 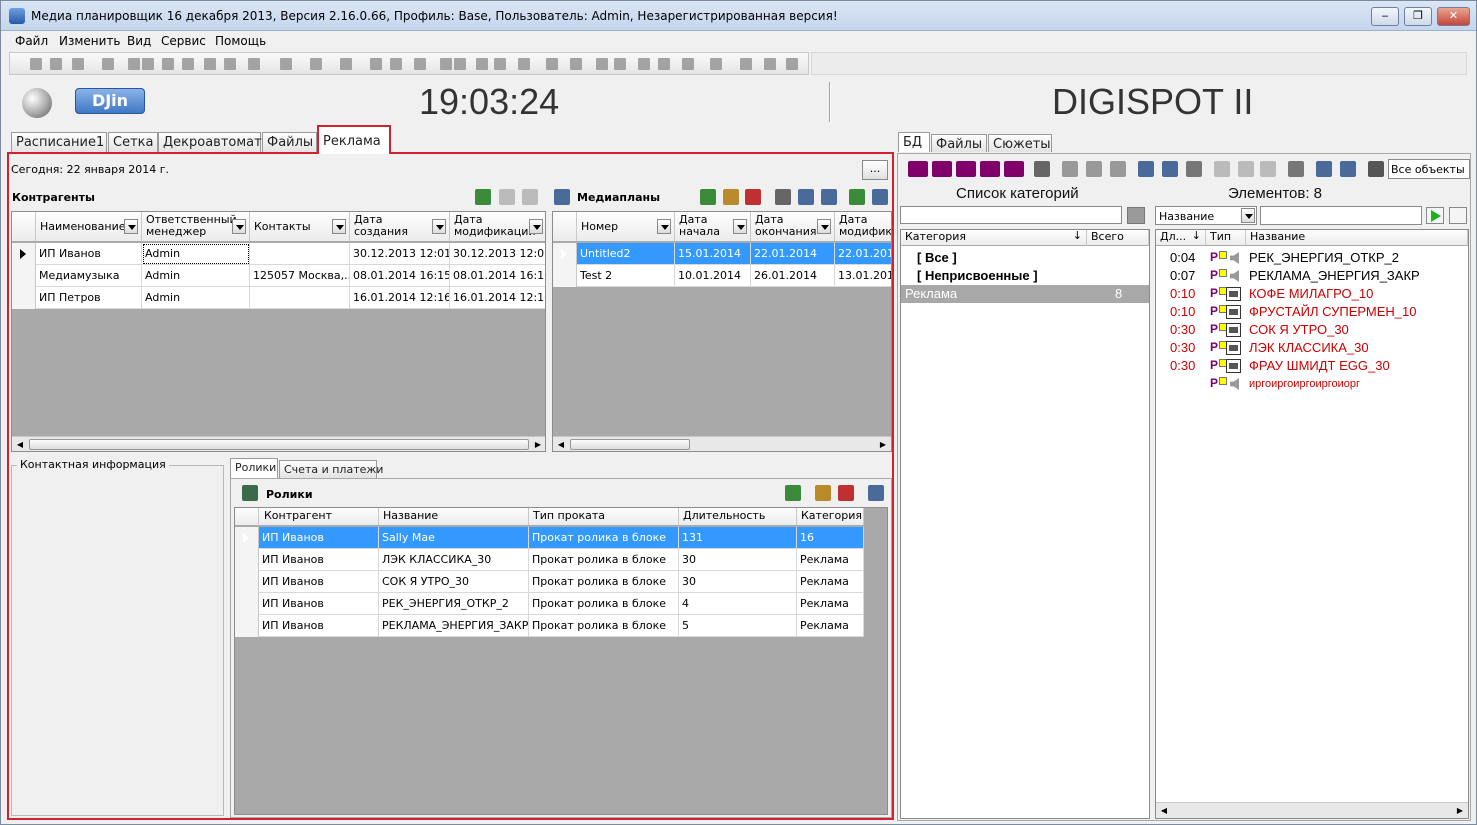 I want to click on toolbar-tool-28-icon, so click(x=664, y=64).